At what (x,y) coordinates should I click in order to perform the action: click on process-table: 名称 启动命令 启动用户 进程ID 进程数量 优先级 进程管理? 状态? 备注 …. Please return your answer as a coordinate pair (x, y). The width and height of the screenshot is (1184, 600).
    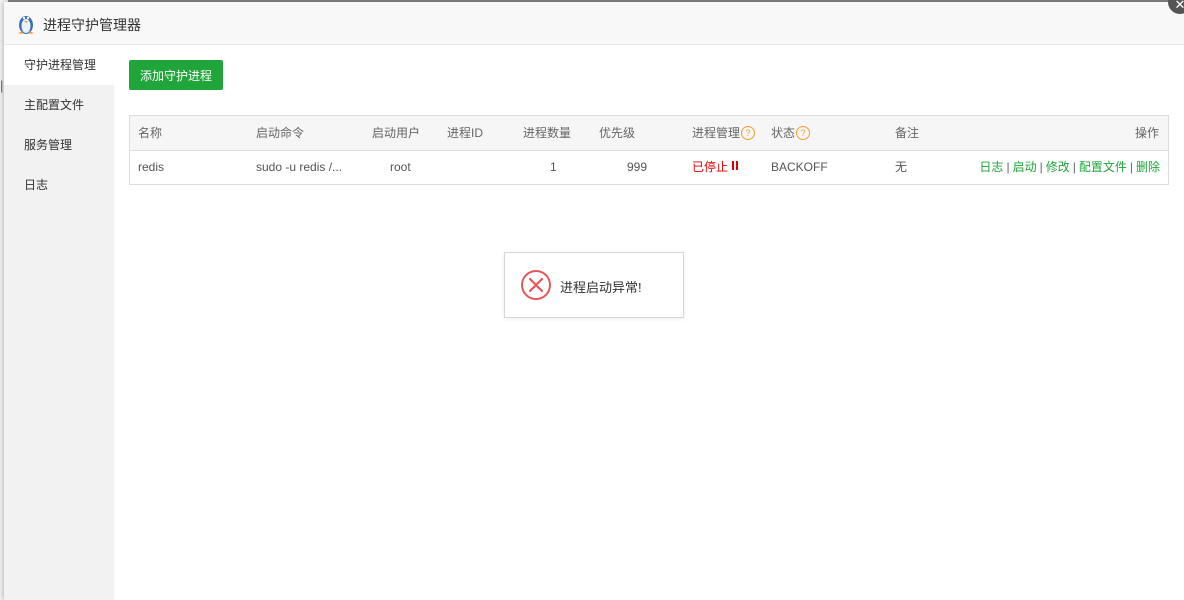
    Looking at the image, I should click on (649, 150).